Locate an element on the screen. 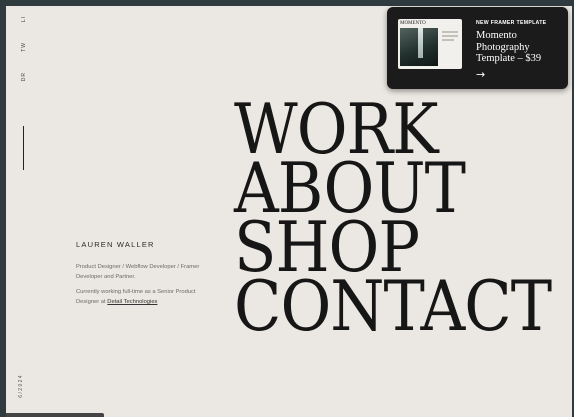  promo-label: NEW FRAMER TEMPLATE is located at coordinates (511, 23).